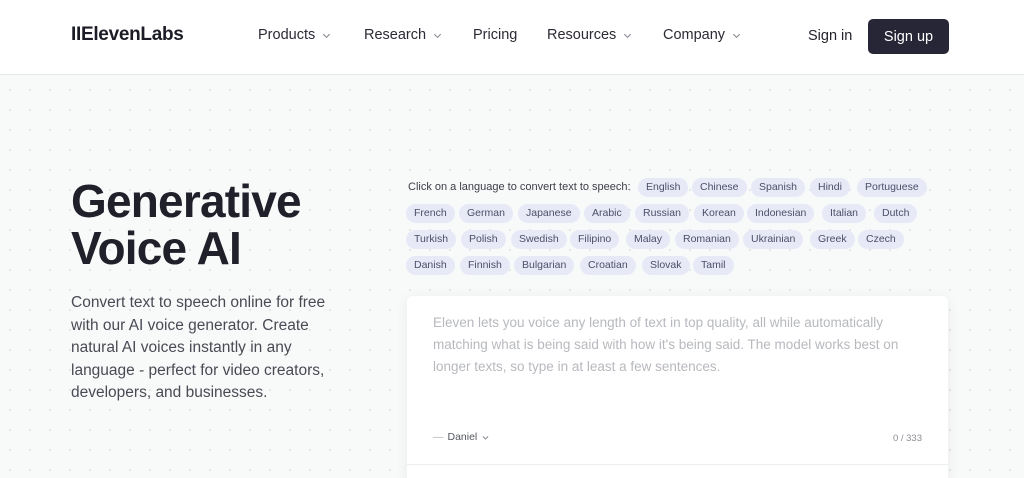 This screenshot has height=478, width=1024. Describe the element at coordinates (908, 36) in the screenshot. I see `sign-up-button: Sign up` at that location.